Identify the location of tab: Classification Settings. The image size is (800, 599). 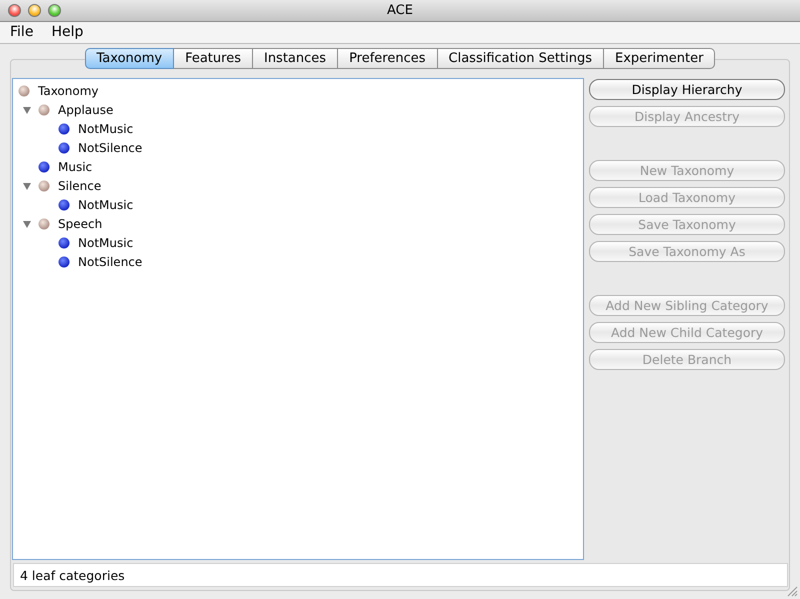
(521, 58).